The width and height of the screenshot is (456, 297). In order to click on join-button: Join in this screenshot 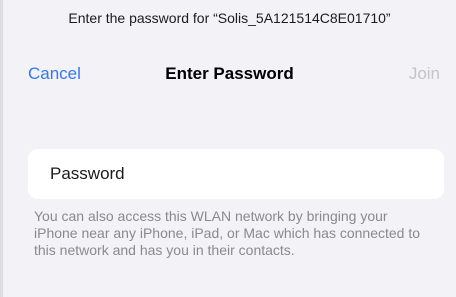, I will do `click(424, 74)`.